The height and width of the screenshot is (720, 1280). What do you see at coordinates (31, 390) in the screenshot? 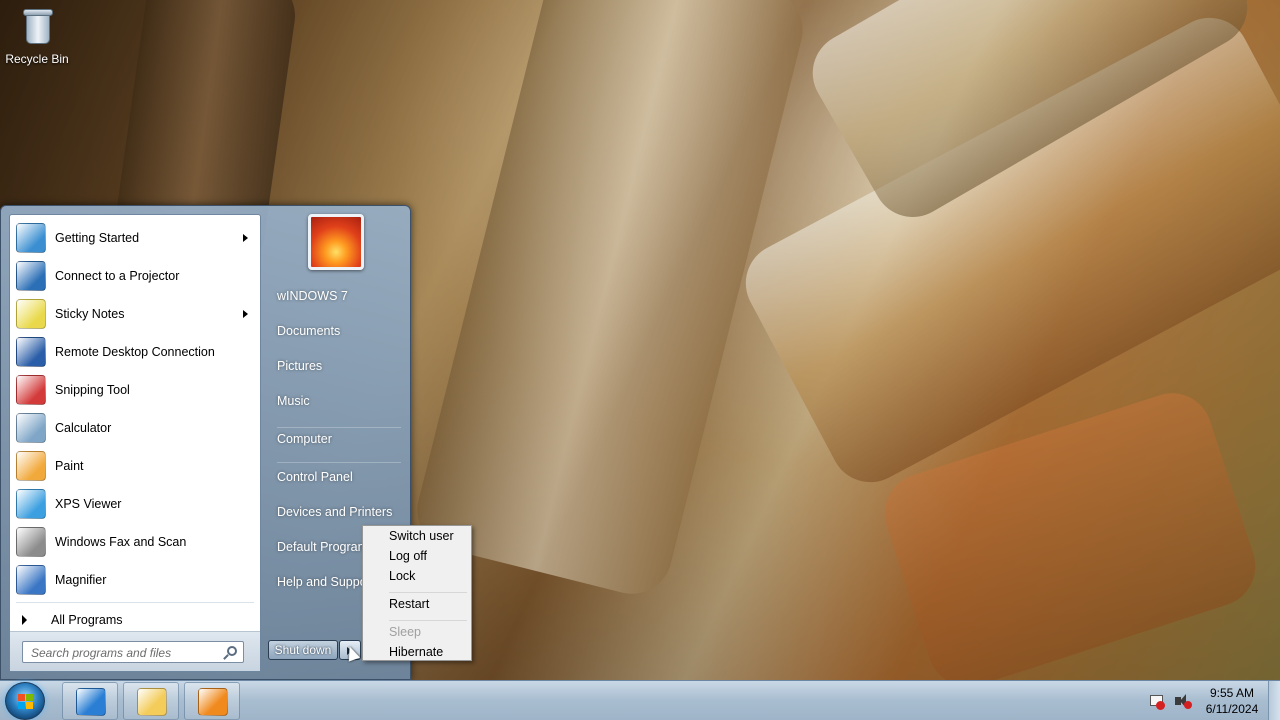
I see `snipping-tool-icon` at bounding box center [31, 390].